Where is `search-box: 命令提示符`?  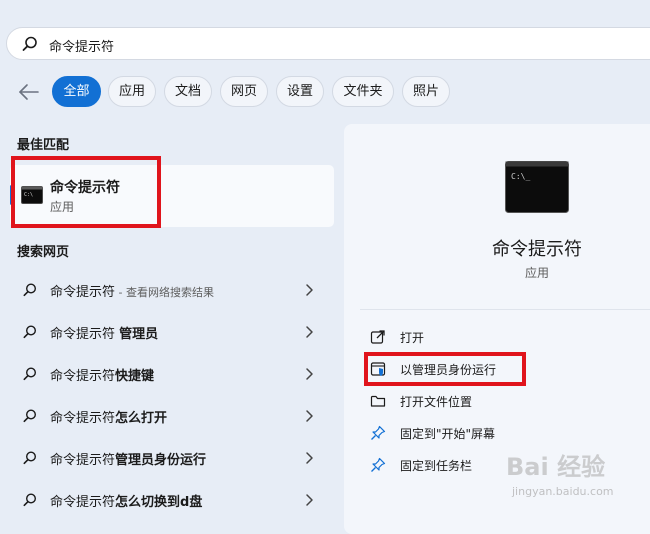 search-box: 命令提示符 is located at coordinates (328, 43).